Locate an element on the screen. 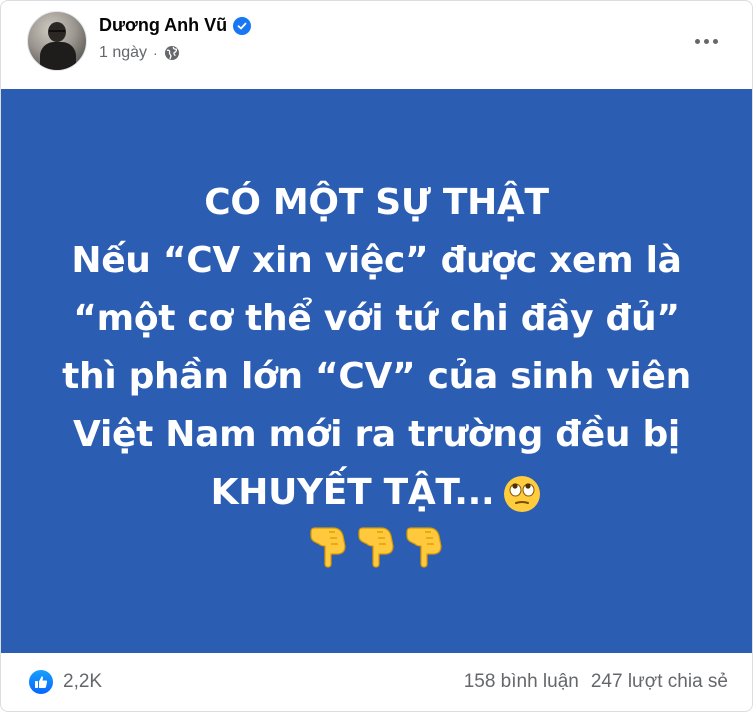  image-text-line: Việt Nam mới ra trường đều bị is located at coordinates (376, 434).